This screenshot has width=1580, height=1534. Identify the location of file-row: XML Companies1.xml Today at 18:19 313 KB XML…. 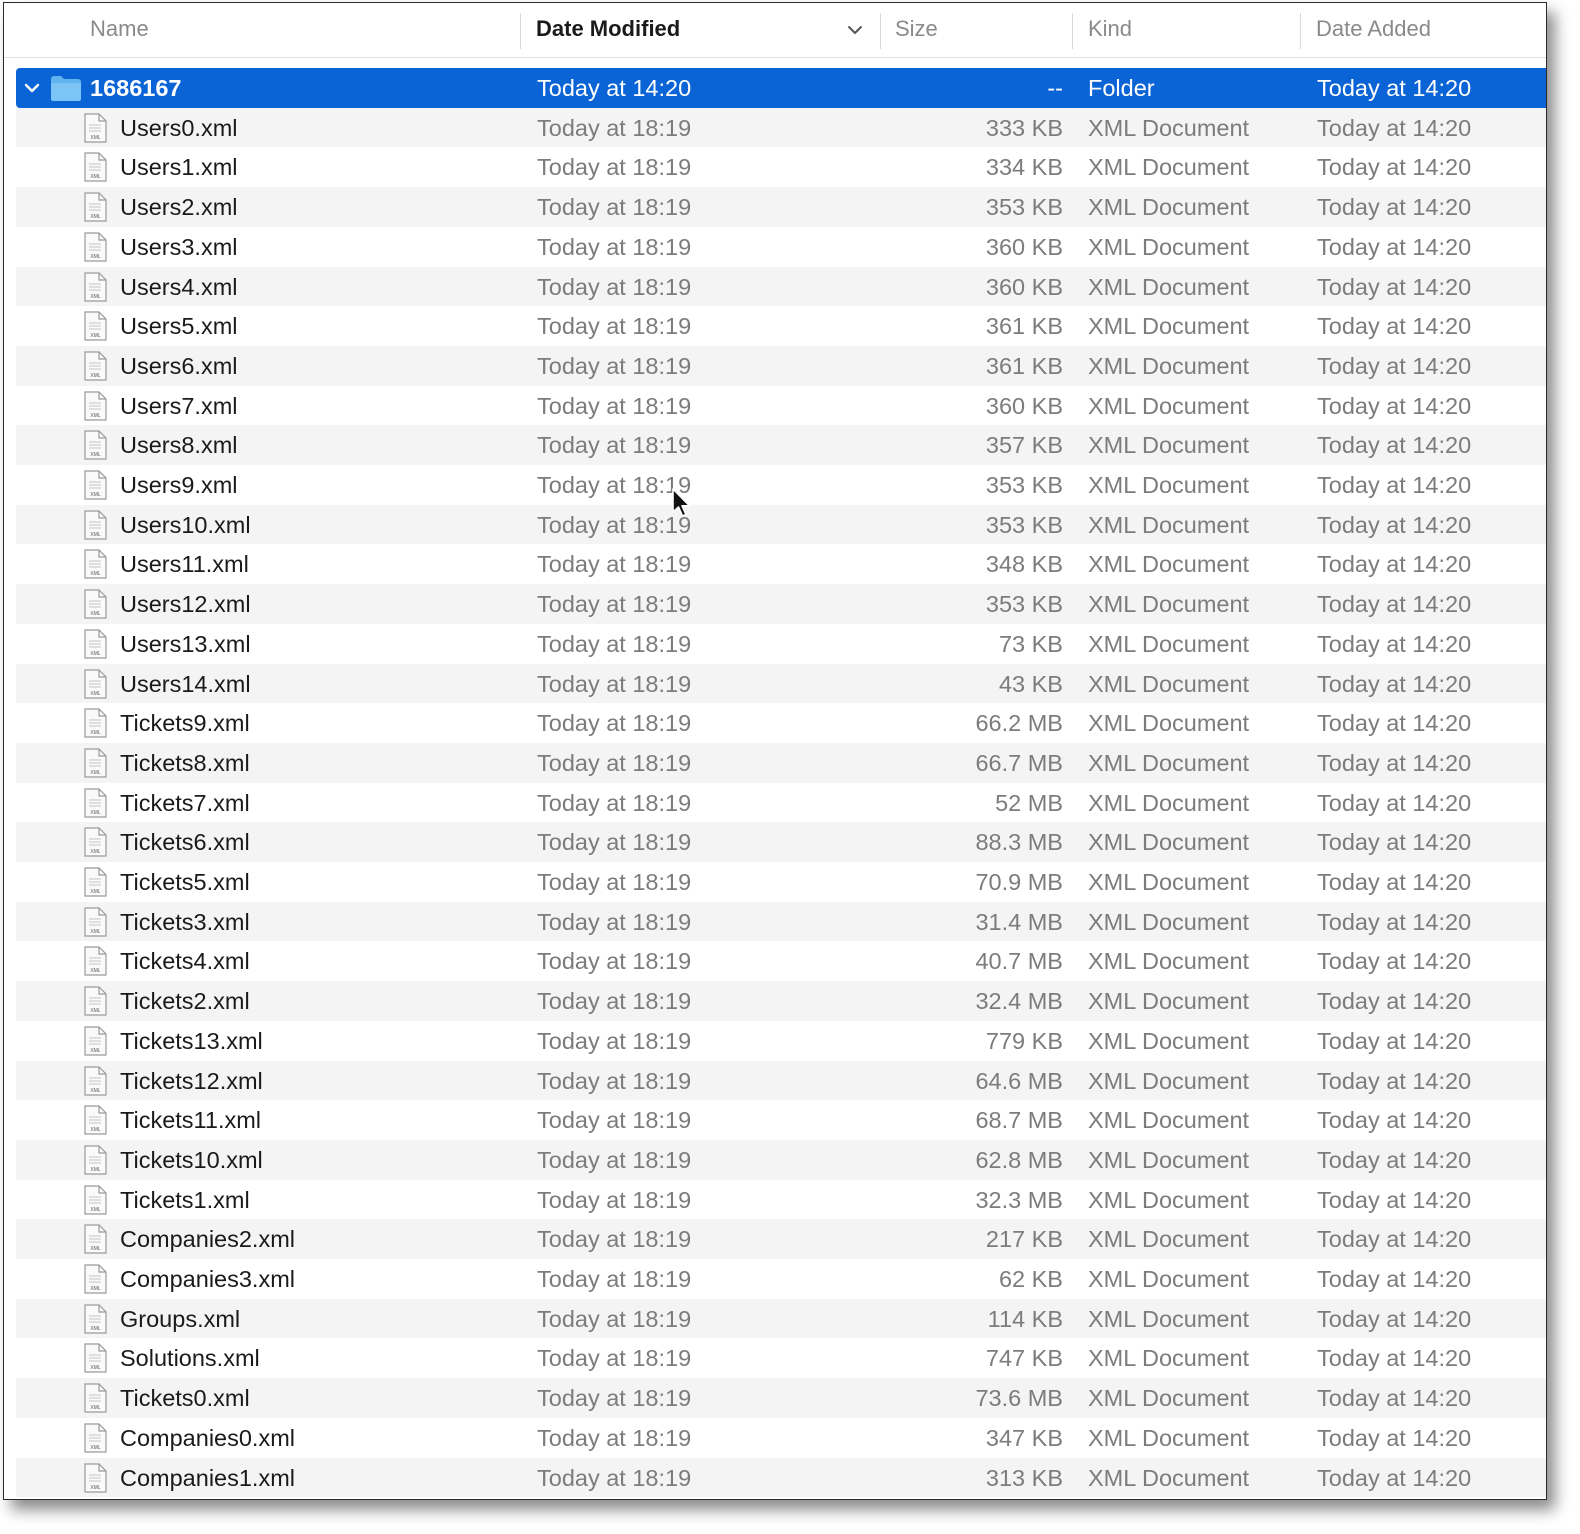
(781, 1477).